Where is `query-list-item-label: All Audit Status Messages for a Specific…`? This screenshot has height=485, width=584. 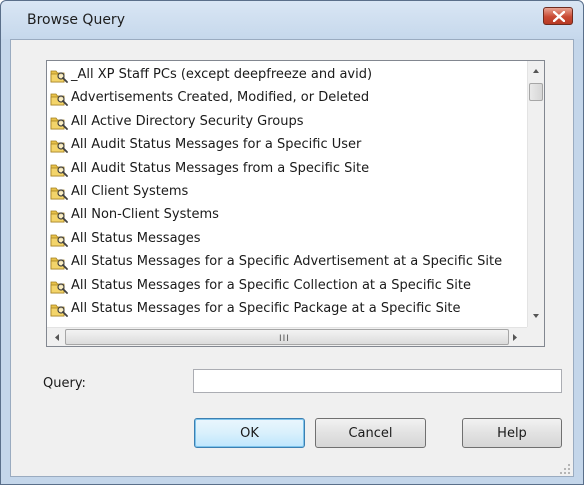 query-list-item-label: All Audit Status Messages for a Specific… is located at coordinates (216, 145).